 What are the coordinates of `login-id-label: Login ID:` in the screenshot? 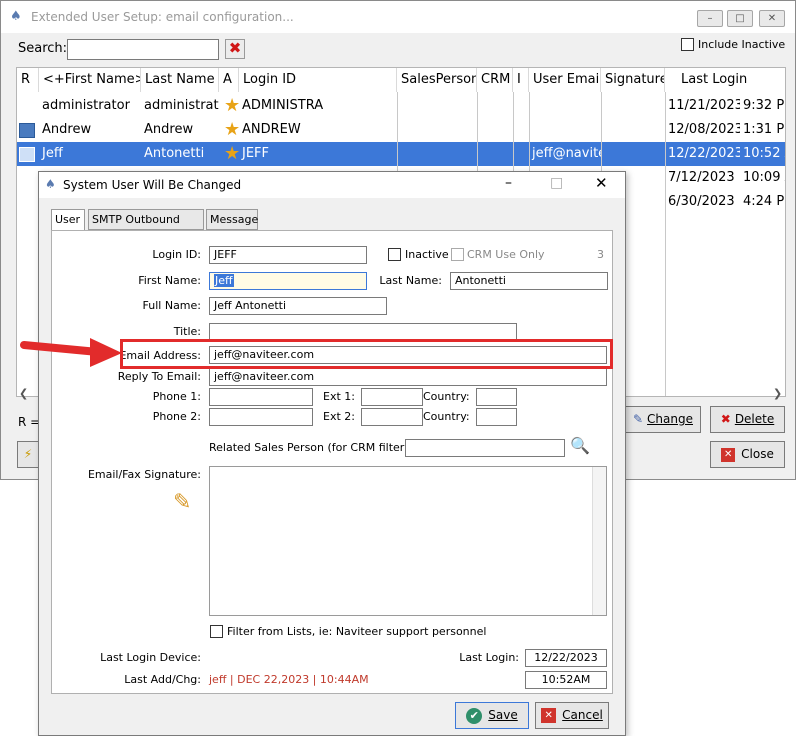 It's located at (176, 254).